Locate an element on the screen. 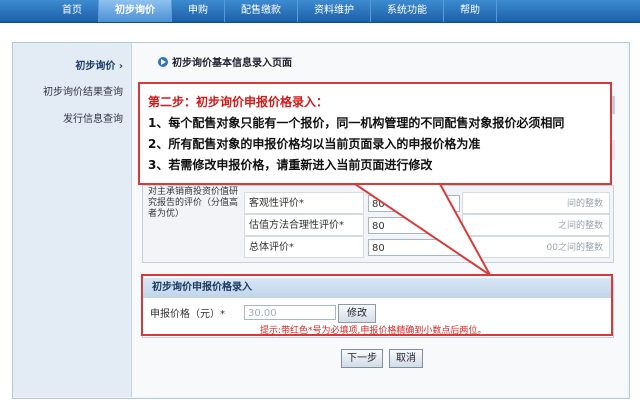 This screenshot has height=410, width=640. page-title: 初步询价基本信息录入页面 is located at coordinates (225, 61).